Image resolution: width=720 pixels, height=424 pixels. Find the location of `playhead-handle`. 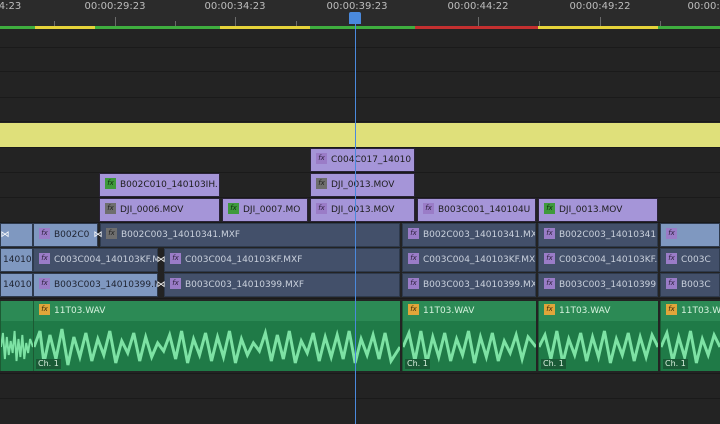

playhead-handle is located at coordinates (355, 18).